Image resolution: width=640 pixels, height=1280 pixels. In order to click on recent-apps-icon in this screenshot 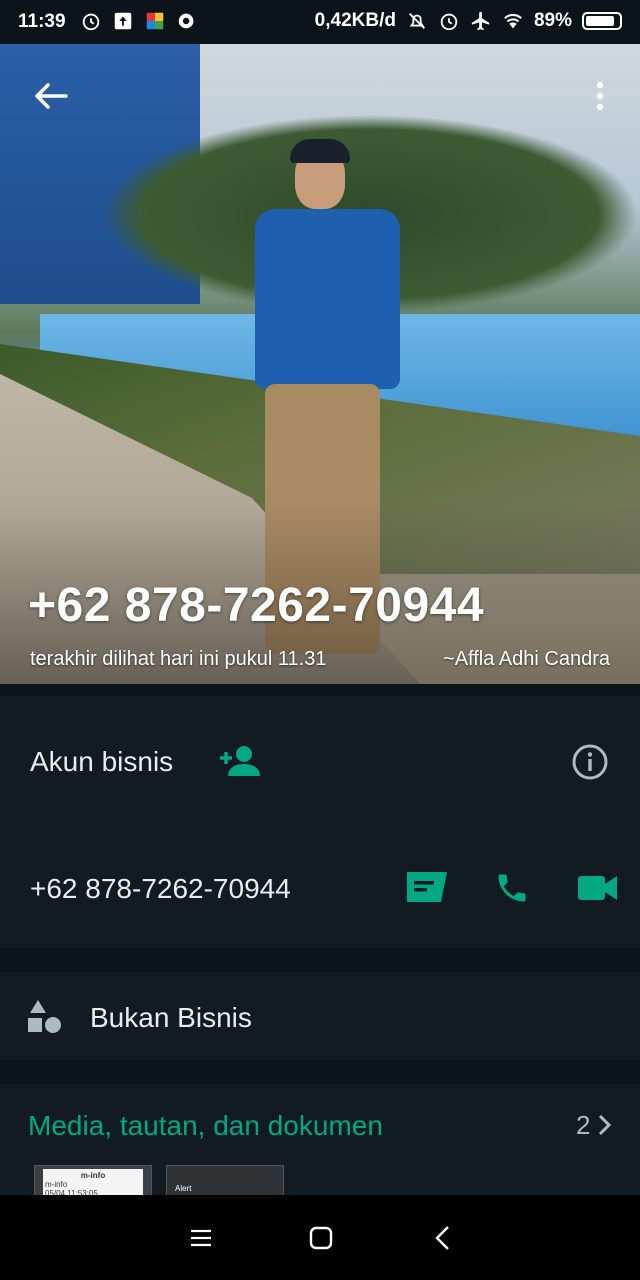, I will do `click(201, 1238)`.